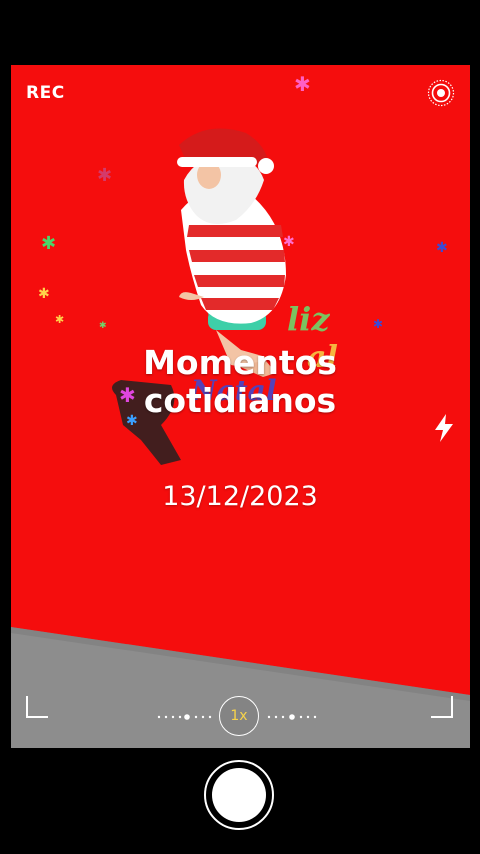 Image resolution: width=480 pixels, height=854 pixels. What do you see at coordinates (240, 496) in the screenshot?
I see `overlay-date: 13/12/2023` at bounding box center [240, 496].